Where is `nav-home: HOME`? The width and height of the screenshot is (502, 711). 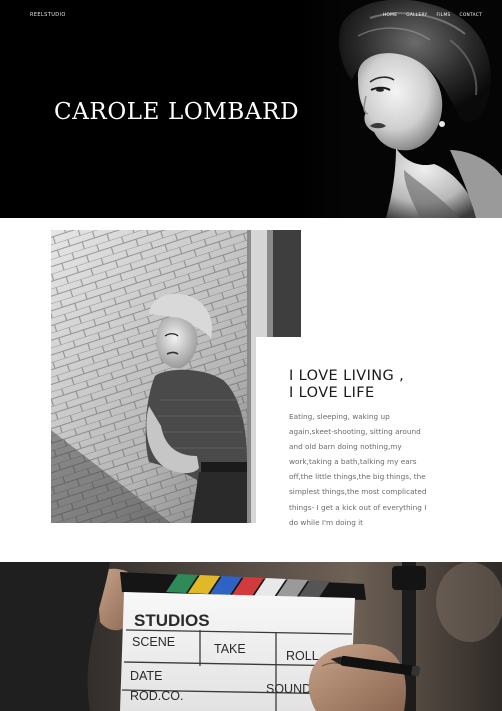 nav-home: HOME is located at coordinates (390, 15).